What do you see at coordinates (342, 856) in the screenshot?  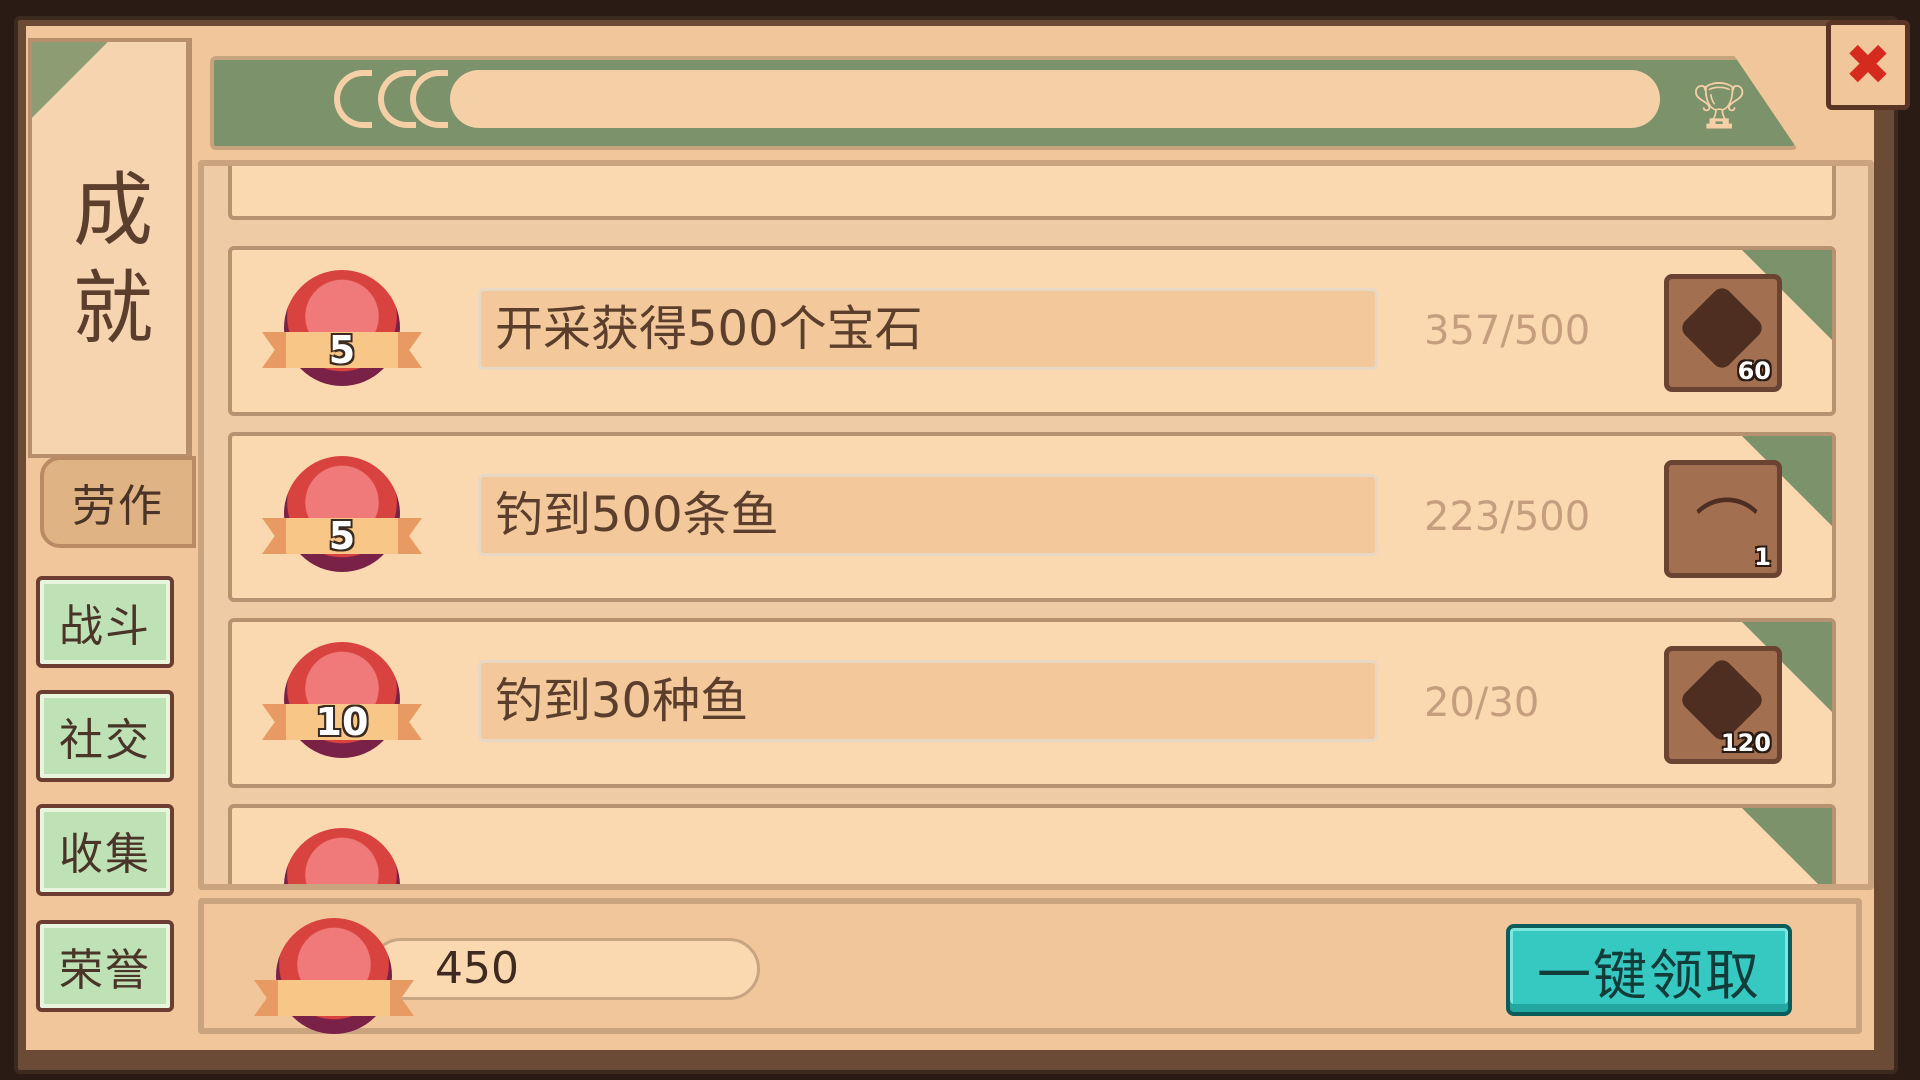 I see `medal-icon` at bounding box center [342, 856].